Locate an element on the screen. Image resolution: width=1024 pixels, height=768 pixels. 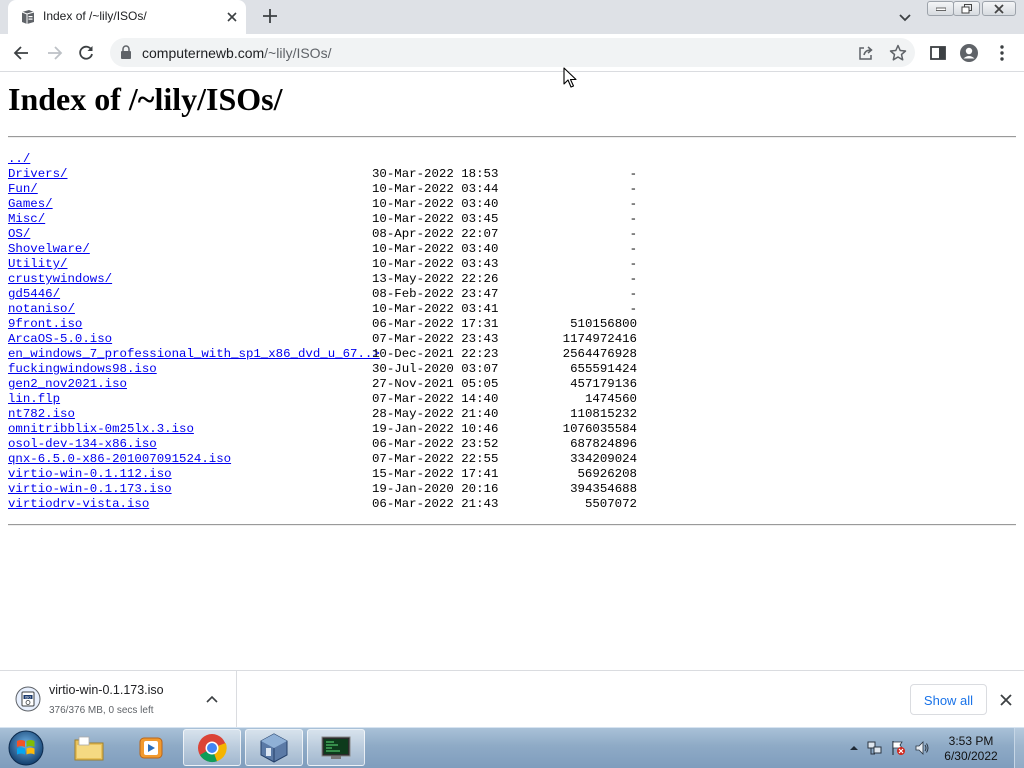
url-text: computernewb.com/~lily/ISOs/ is located at coordinates (236, 53).